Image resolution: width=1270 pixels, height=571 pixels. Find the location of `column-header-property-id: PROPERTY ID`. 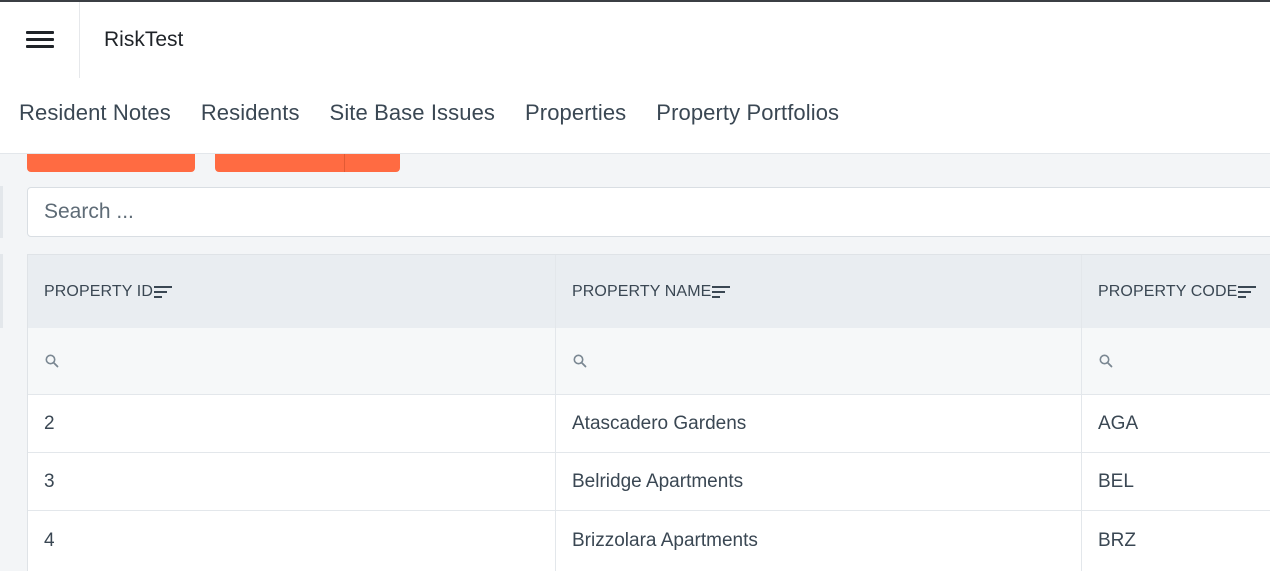

column-header-property-id: PROPERTY ID is located at coordinates (292, 291).